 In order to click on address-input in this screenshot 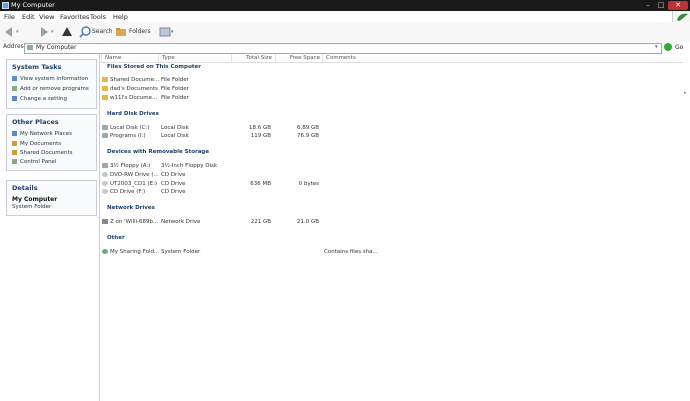, I will do `click(343, 48)`.